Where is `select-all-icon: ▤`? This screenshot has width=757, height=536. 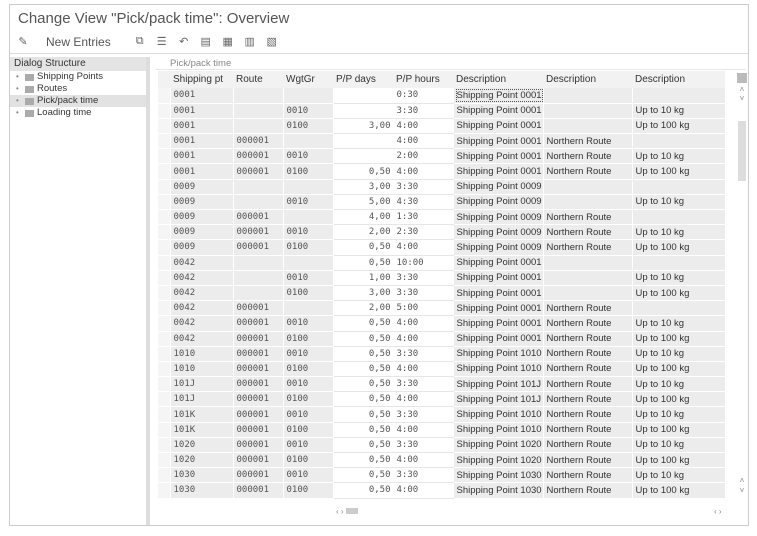 select-all-icon: ▤ is located at coordinates (206, 41).